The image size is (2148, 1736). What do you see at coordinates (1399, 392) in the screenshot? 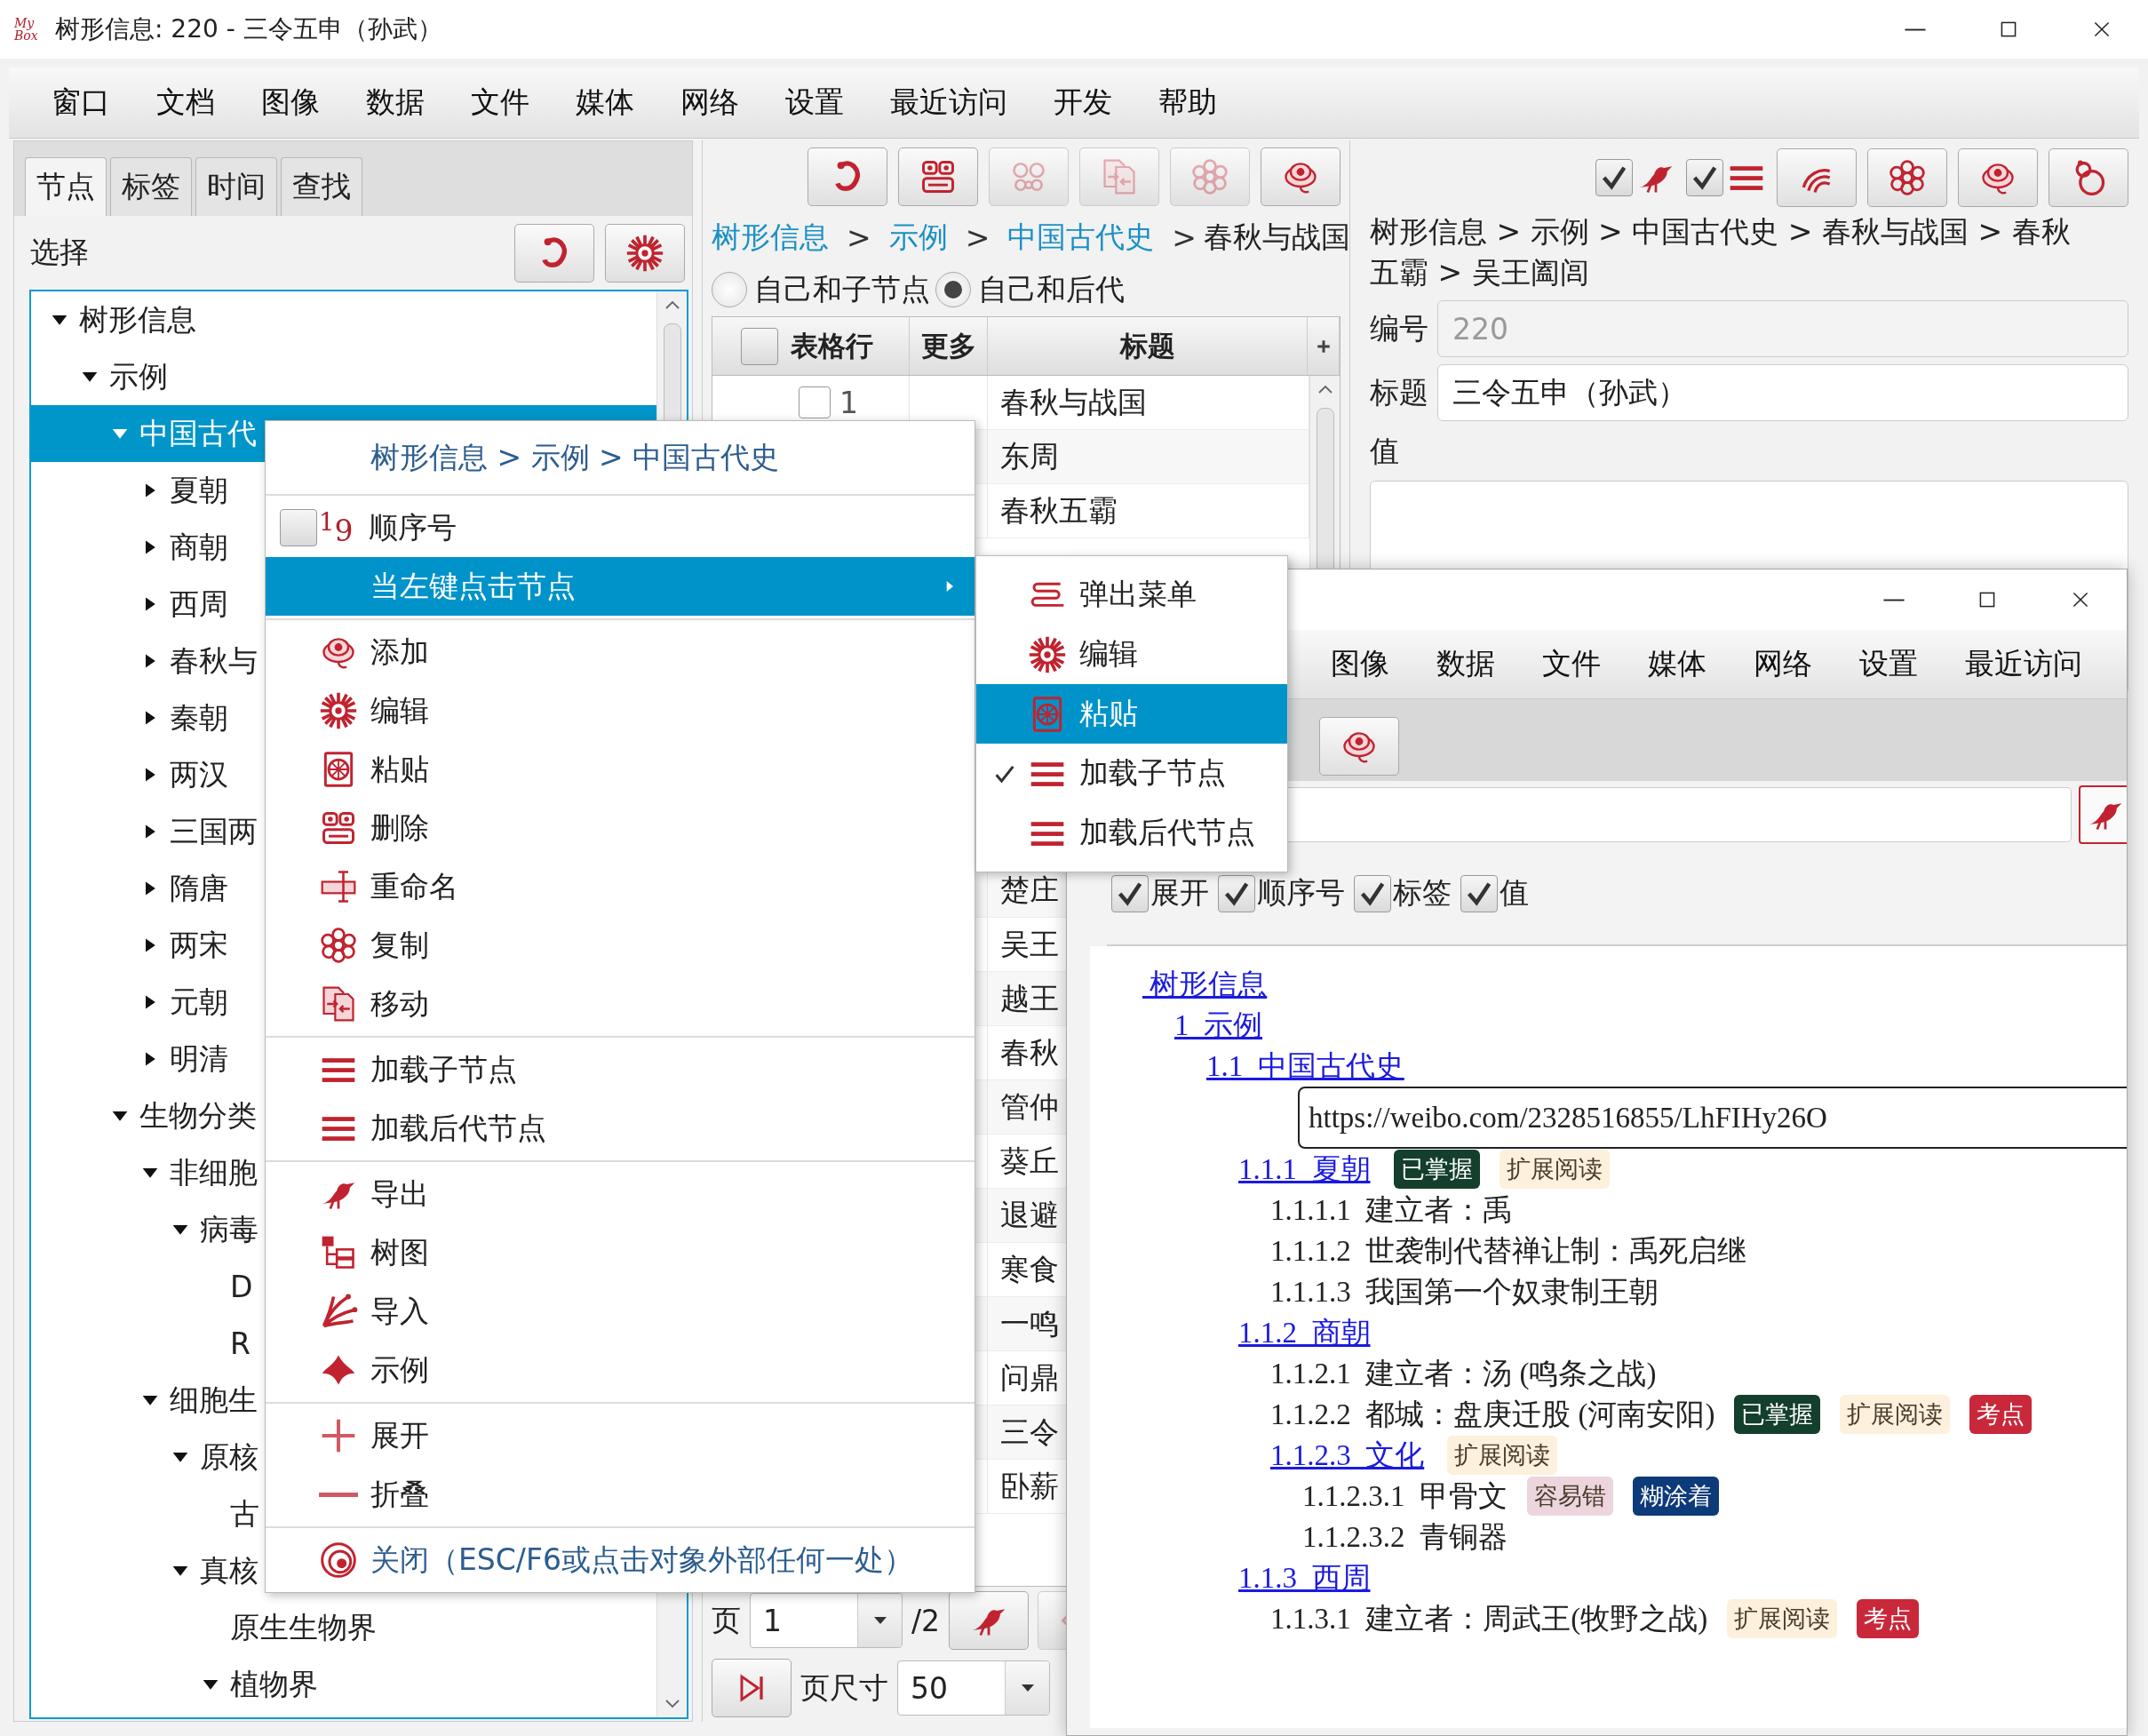
I see `field-label: 标题` at bounding box center [1399, 392].